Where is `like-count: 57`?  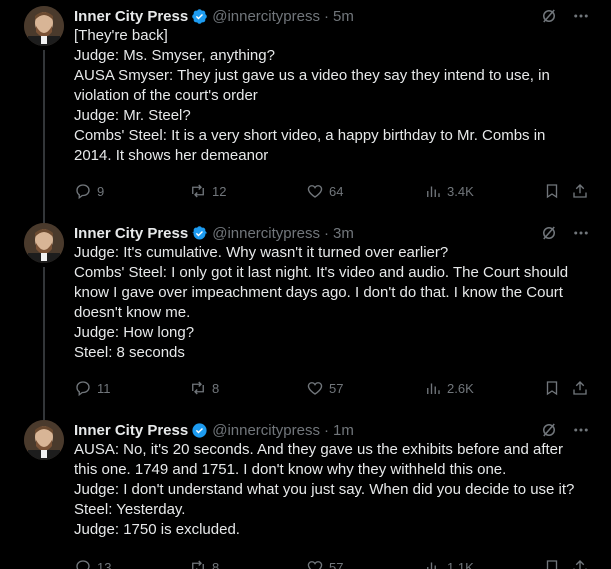
like-count: 57 is located at coordinates (336, 564).